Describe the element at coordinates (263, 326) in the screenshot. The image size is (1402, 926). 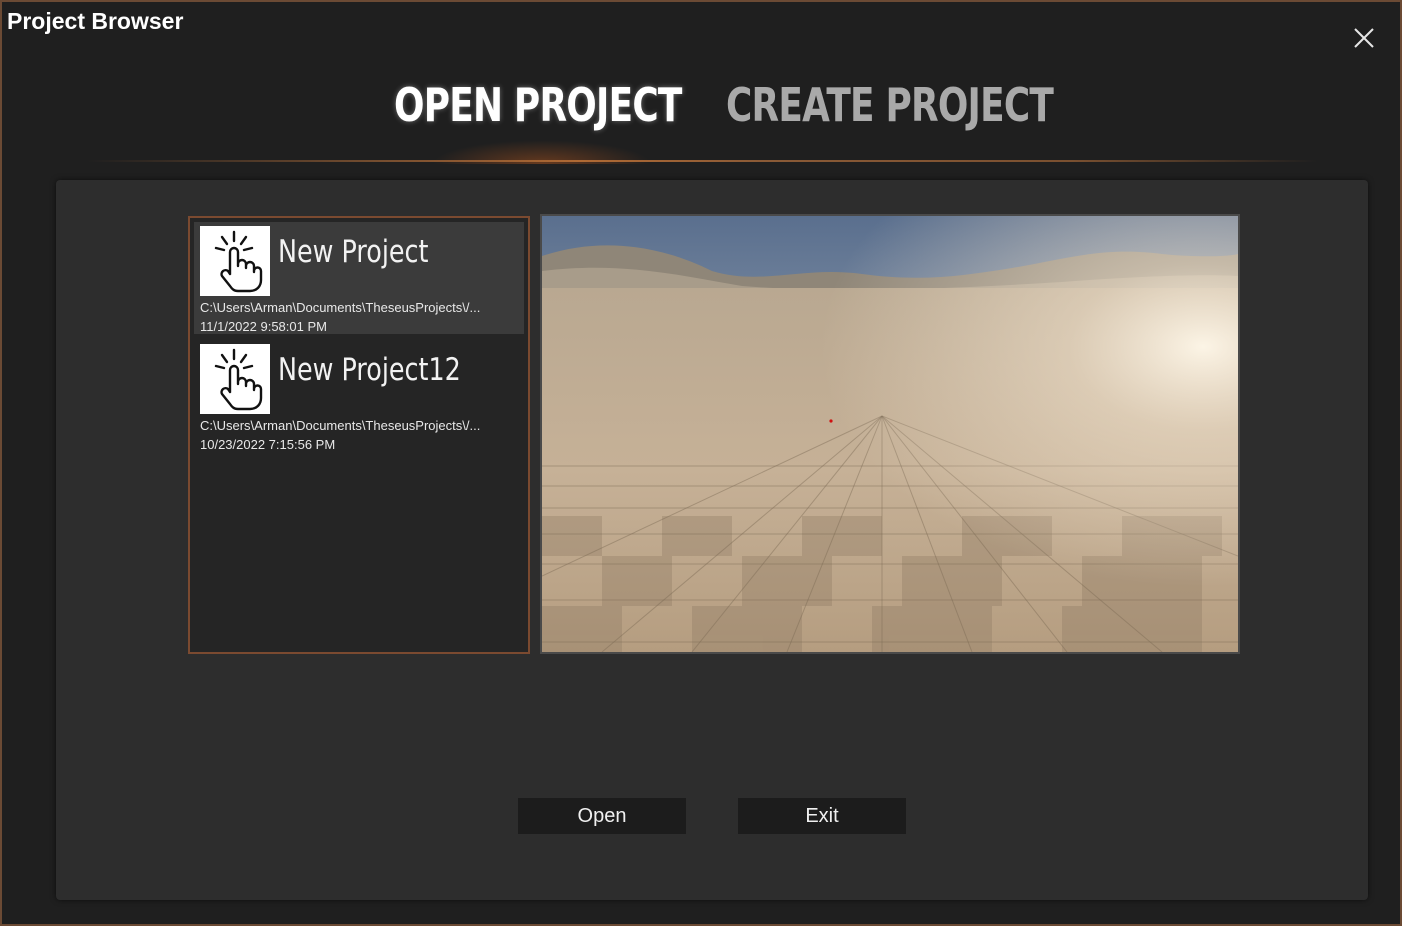
I see `project-date: 11/1/2022 9:58:01 PM` at that location.